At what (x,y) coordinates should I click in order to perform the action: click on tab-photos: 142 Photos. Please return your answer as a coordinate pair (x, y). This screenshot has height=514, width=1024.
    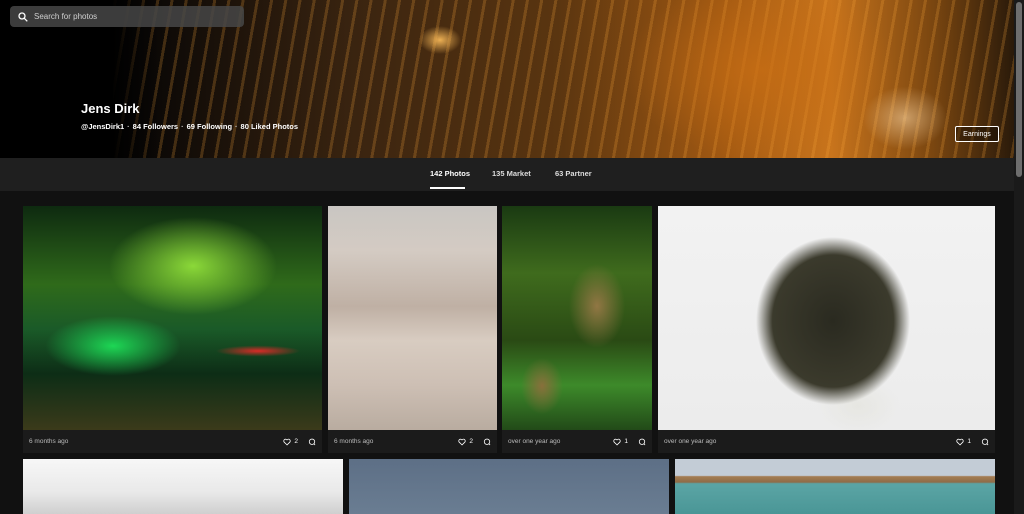
    Looking at the image, I should click on (450, 173).